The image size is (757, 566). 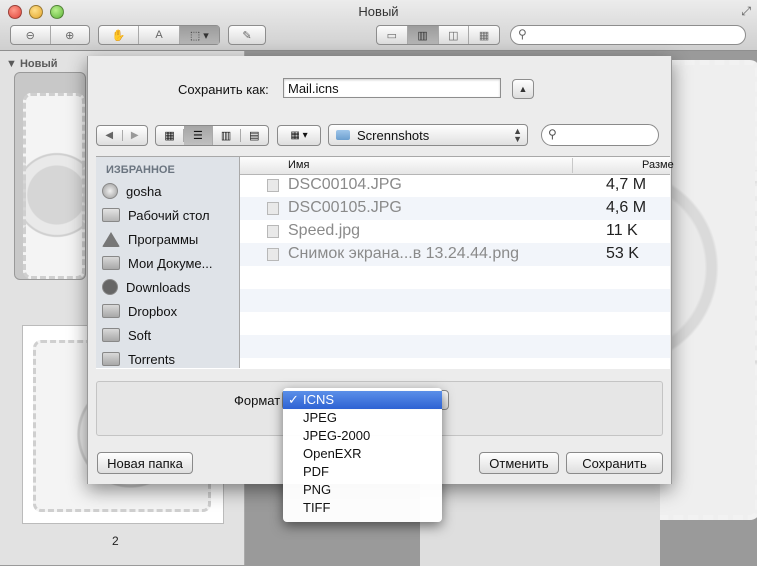 I want to click on tool-control: ✋ A ⬚ ▾, so click(x=159, y=35).